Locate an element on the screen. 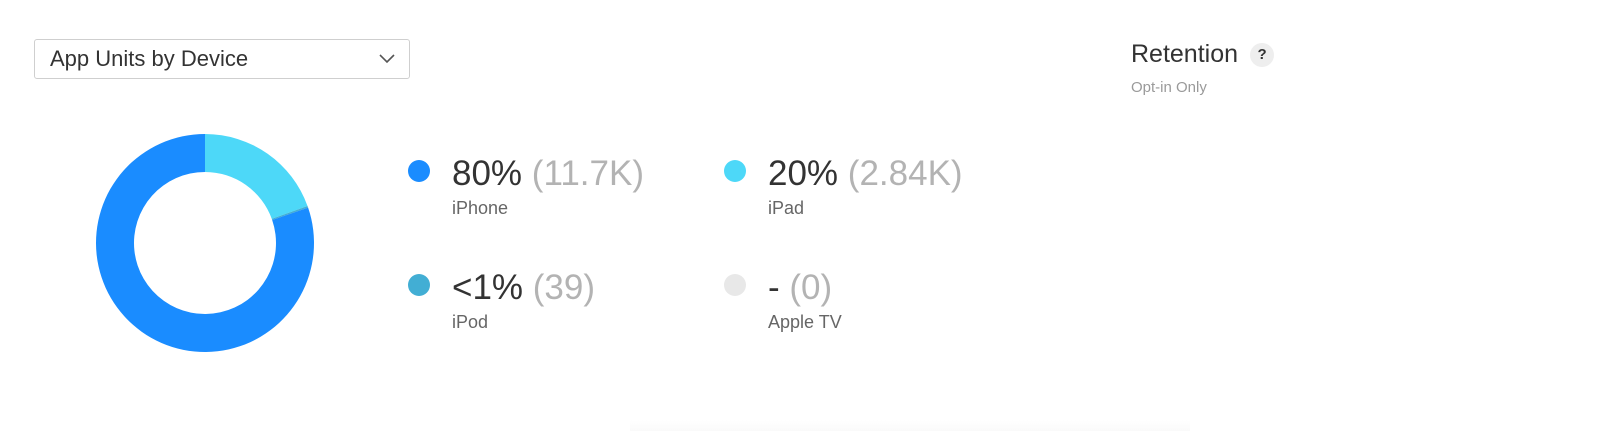 The width and height of the screenshot is (1620, 431). chevron-down-icon is located at coordinates (387, 59).